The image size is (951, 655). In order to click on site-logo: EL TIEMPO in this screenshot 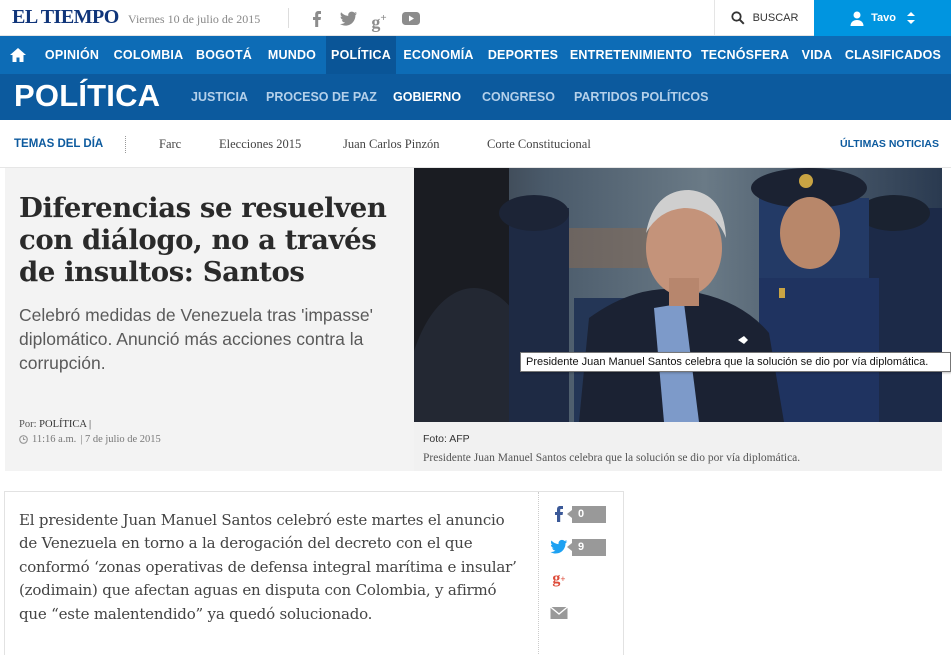, I will do `click(65, 17)`.